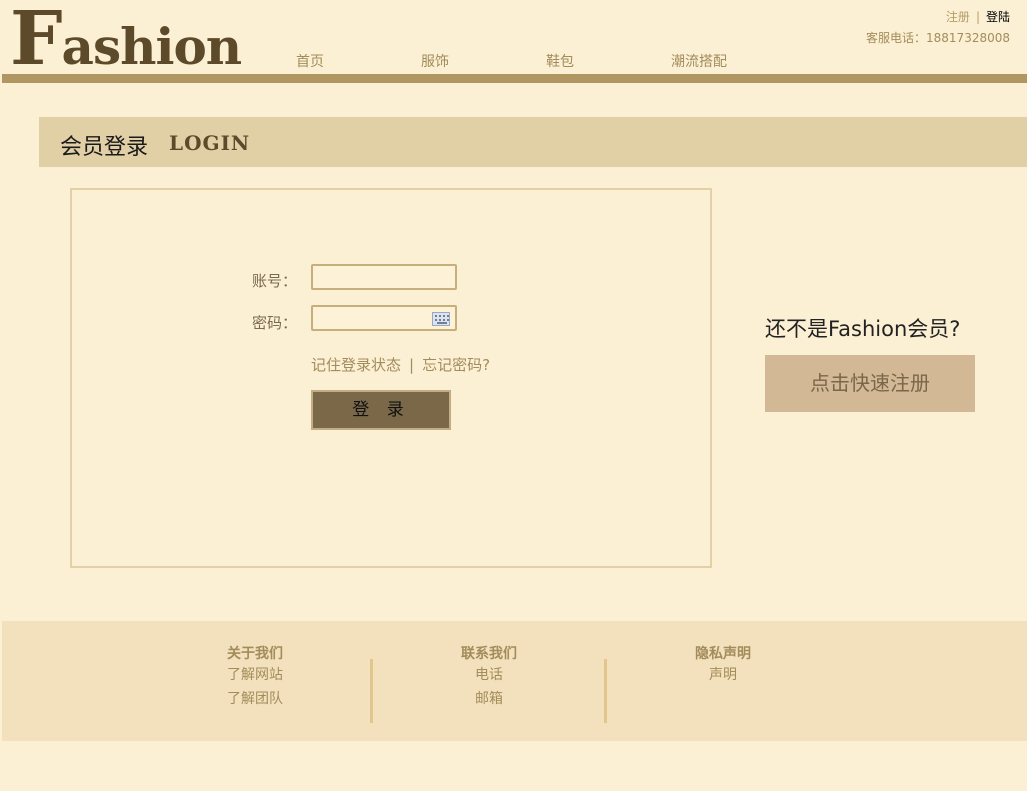 The height and width of the screenshot is (791, 1027). What do you see at coordinates (489, 654) in the screenshot?
I see `footer-heading-contact: 联系我们` at bounding box center [489, 654].